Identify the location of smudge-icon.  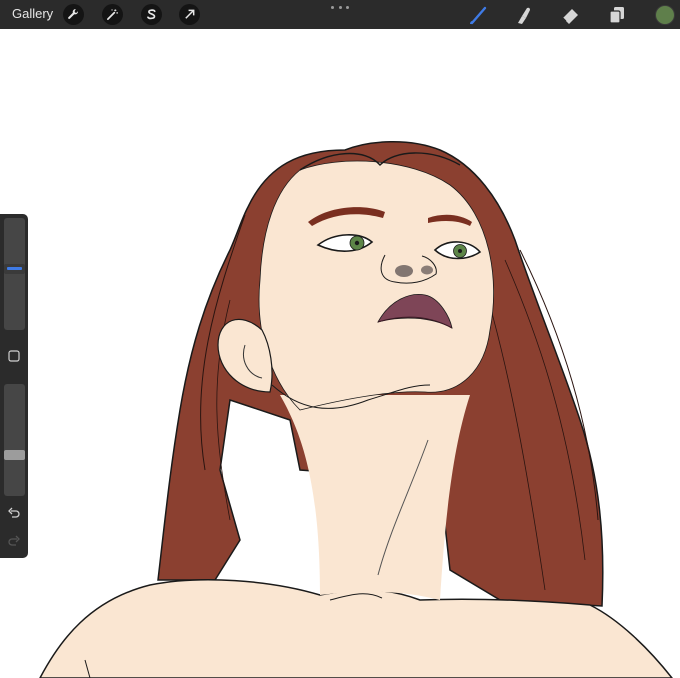
(523, 15).